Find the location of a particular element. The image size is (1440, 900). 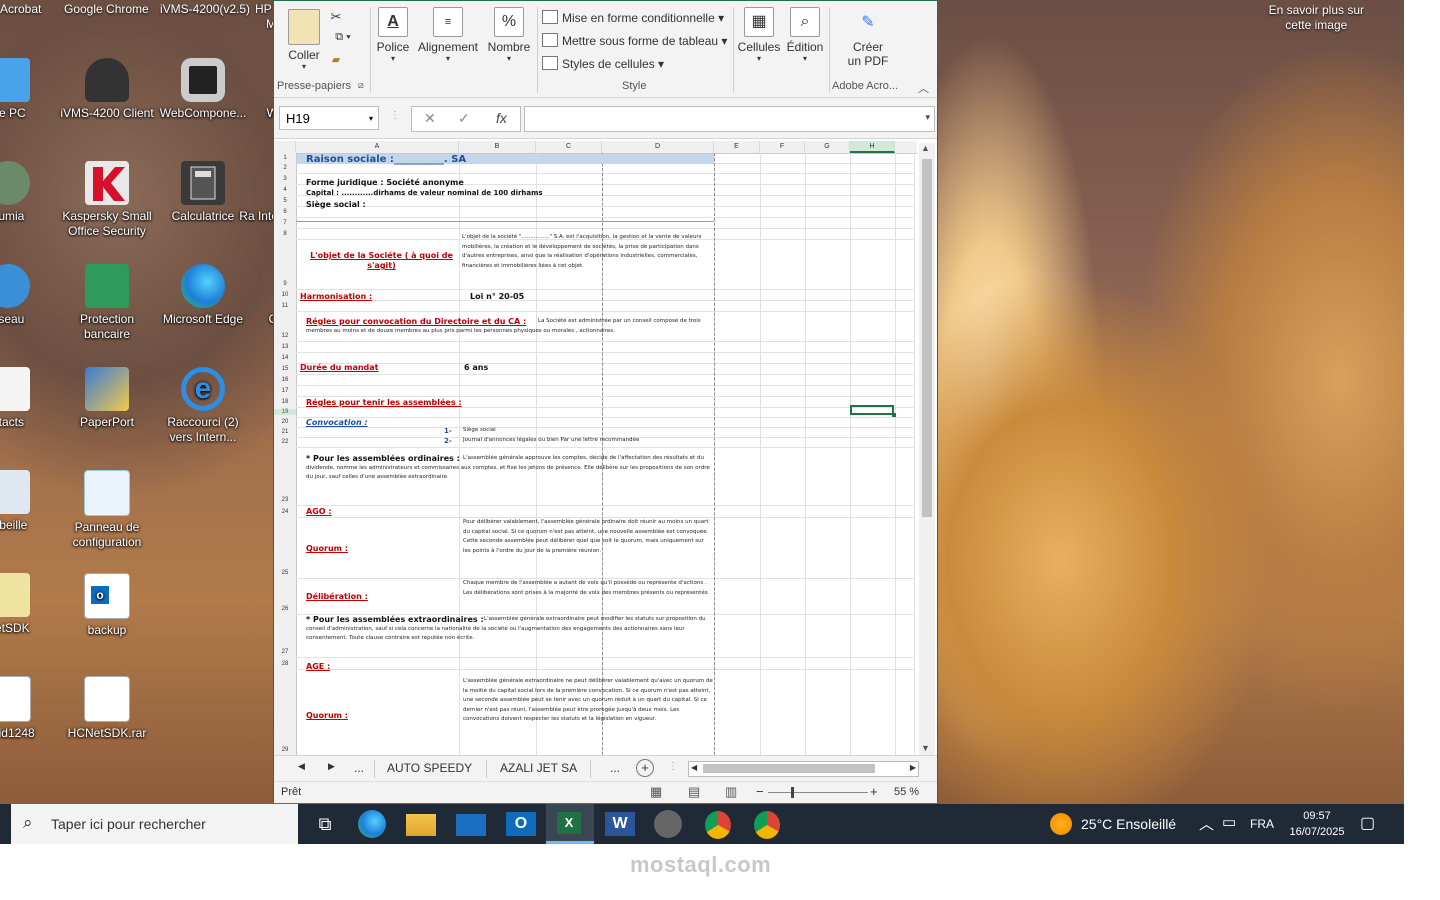

row-header: 23 is located at coordinates (285, 500).